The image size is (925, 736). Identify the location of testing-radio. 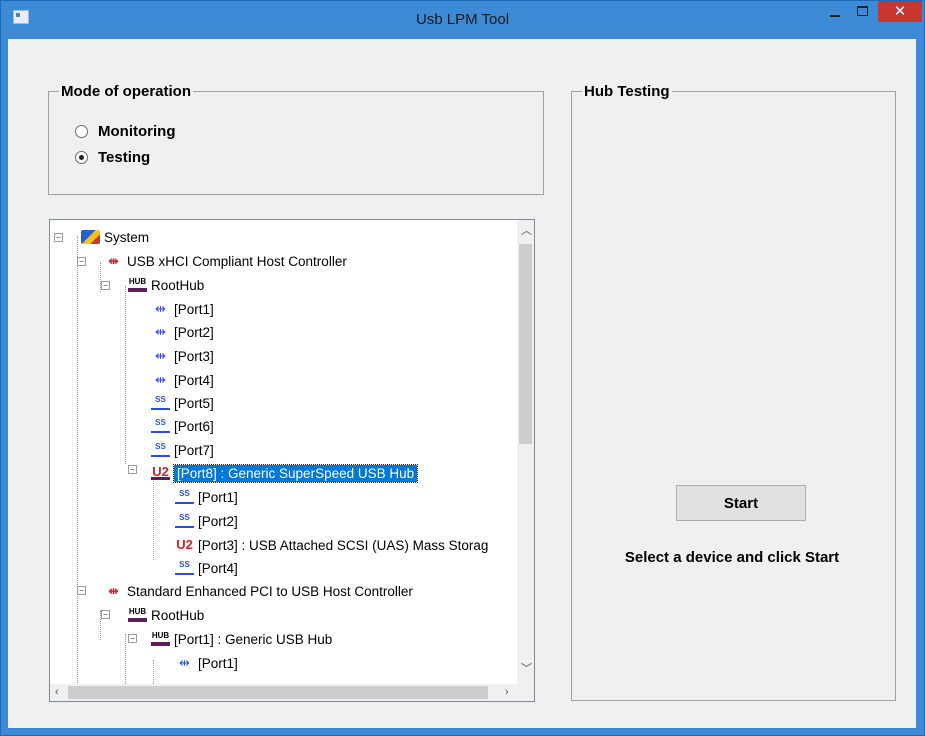
(81, 157).